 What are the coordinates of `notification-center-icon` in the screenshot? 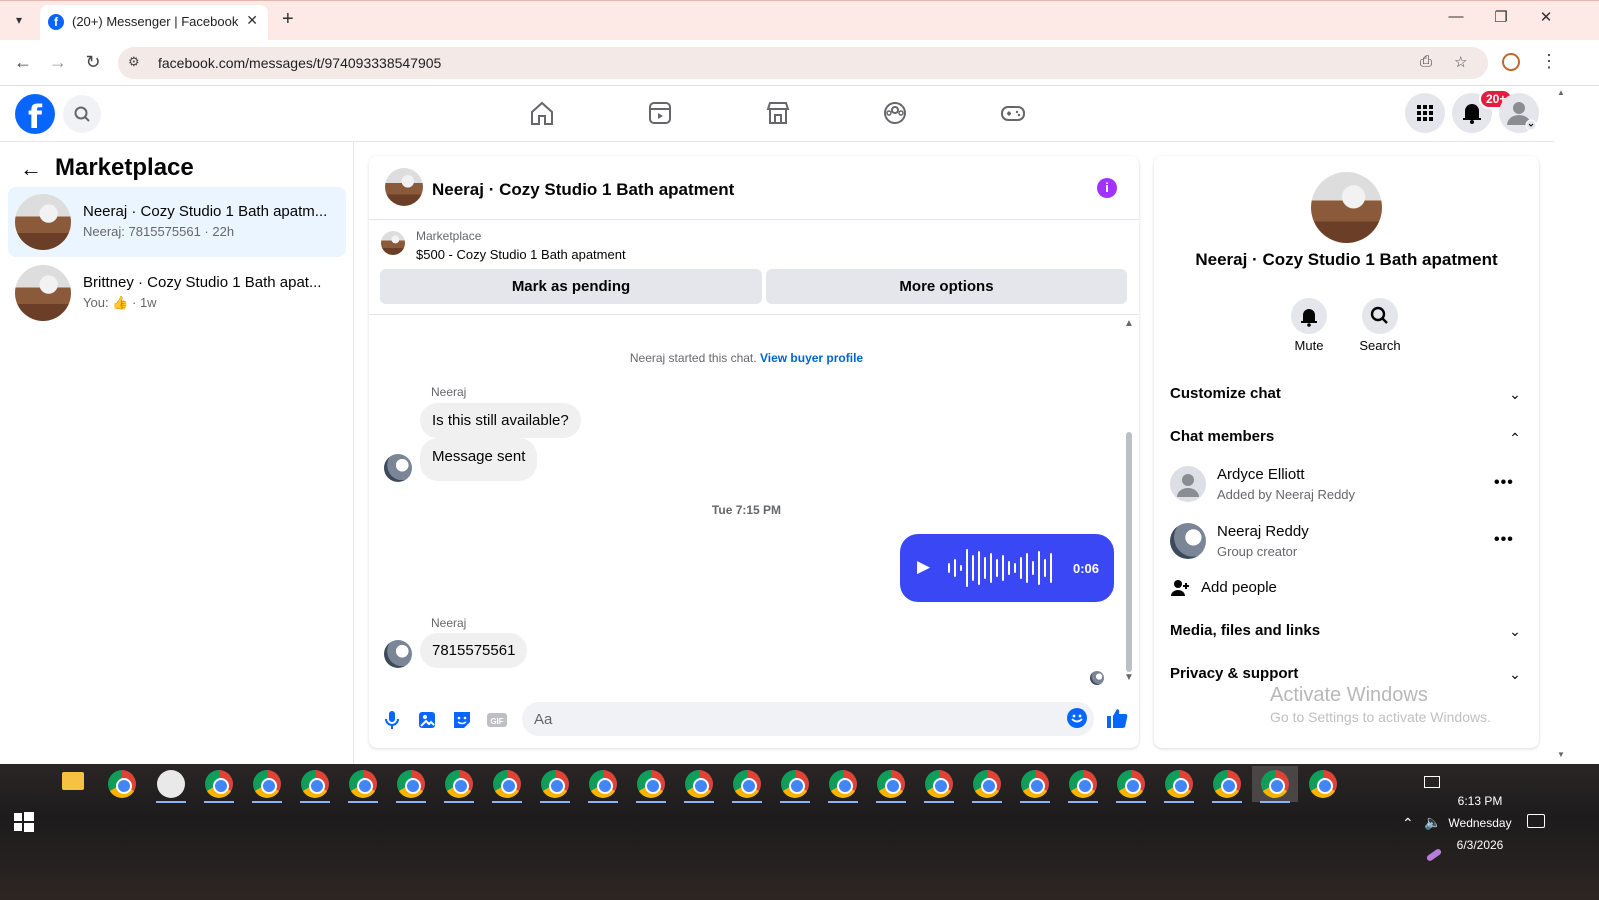 It's located at (1536, 821).